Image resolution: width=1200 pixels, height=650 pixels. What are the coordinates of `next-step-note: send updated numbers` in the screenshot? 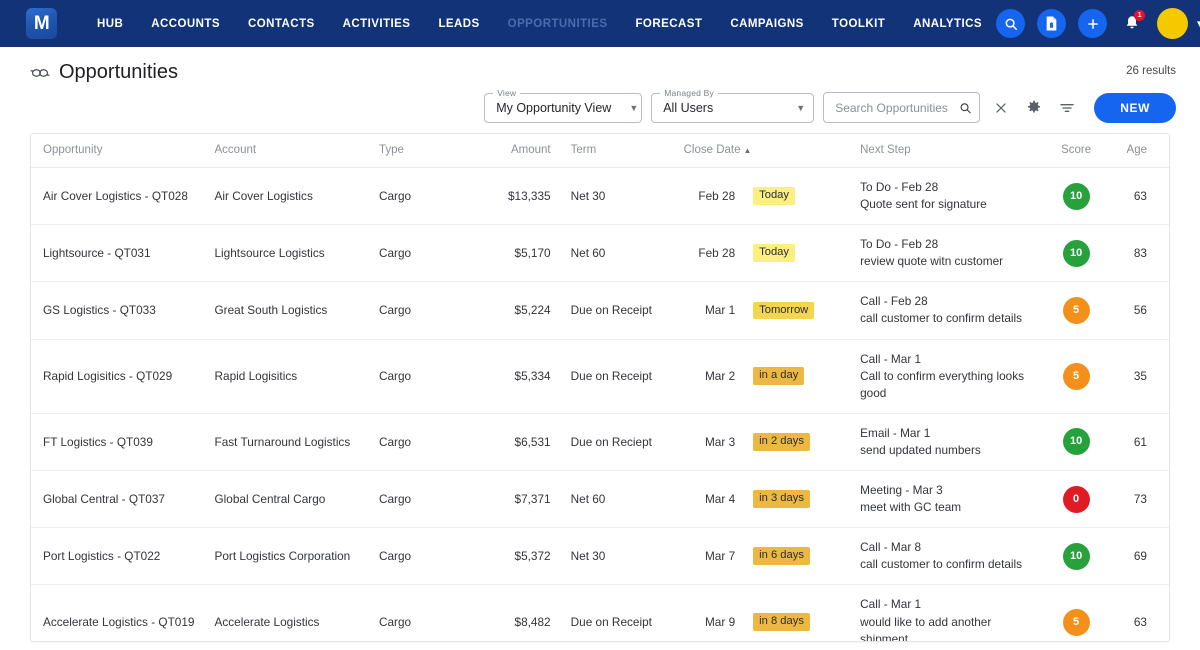 It's located at (920, 449).